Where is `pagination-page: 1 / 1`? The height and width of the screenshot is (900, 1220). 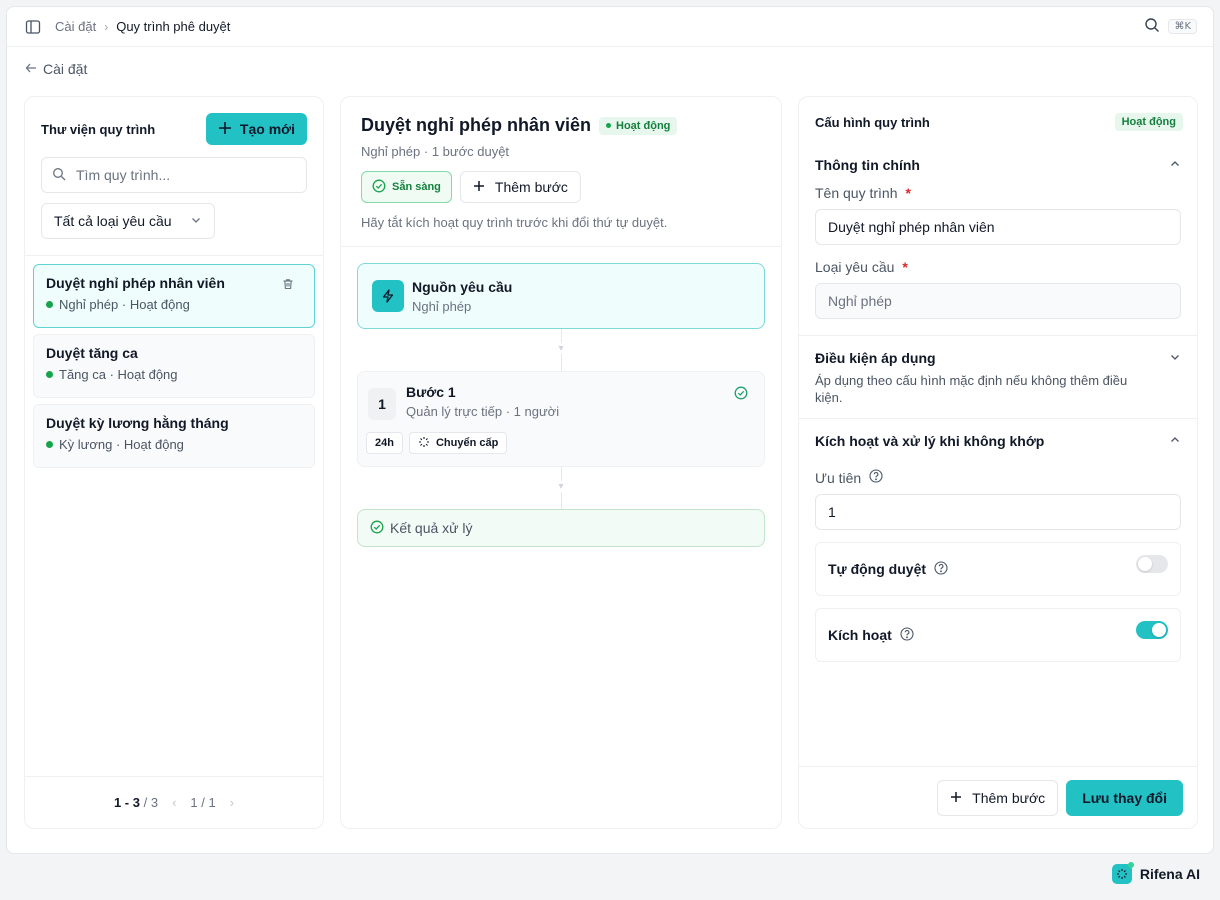 pagination-page: 1 / 1 is located at coordinates (203, 802).